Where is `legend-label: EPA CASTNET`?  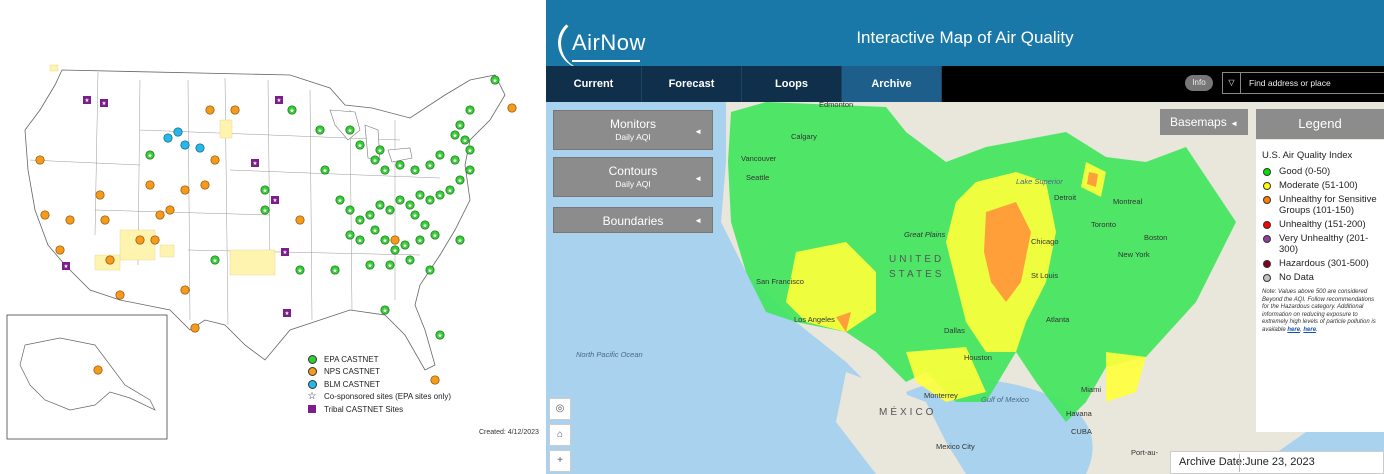 legend-label: EPA CASTNET is located at coordinates (351, 359).